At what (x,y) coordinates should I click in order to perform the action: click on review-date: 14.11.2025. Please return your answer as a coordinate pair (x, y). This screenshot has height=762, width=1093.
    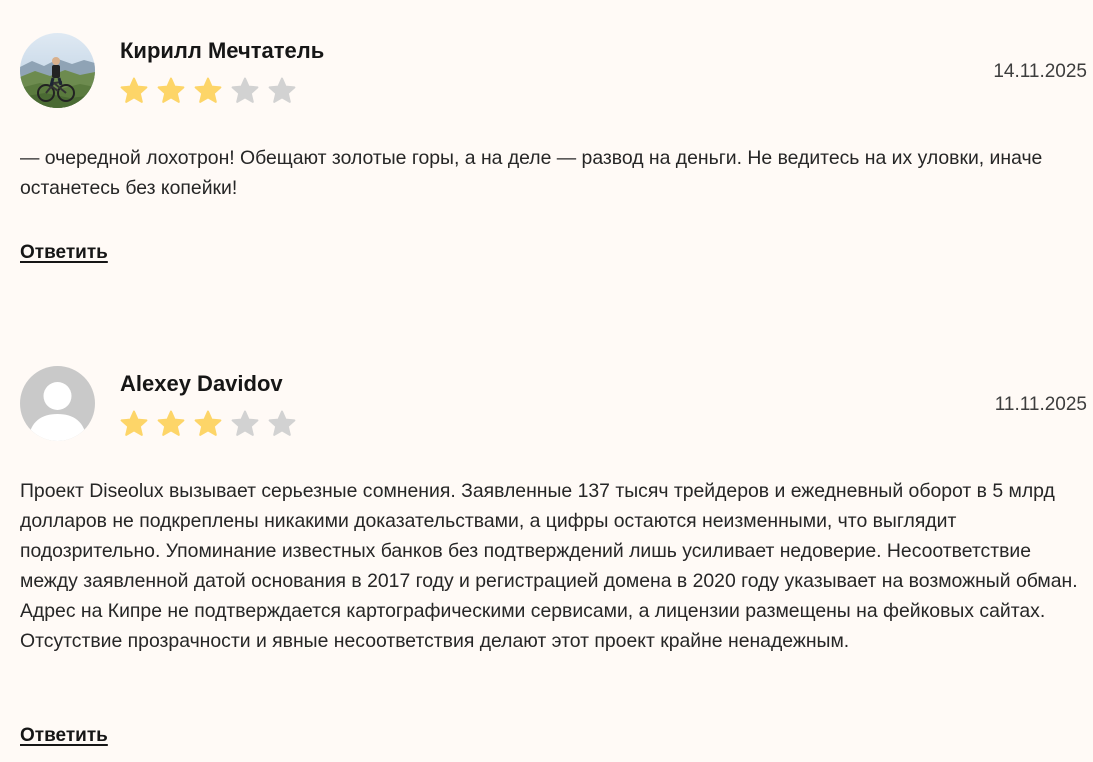
    Looking at the image, I should click on (1040, 71).